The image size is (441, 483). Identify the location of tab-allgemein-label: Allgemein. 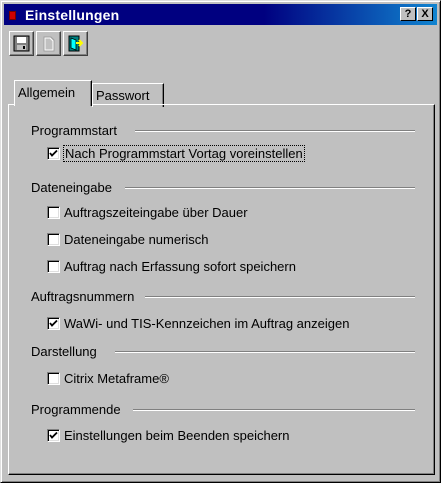
(47, 92).